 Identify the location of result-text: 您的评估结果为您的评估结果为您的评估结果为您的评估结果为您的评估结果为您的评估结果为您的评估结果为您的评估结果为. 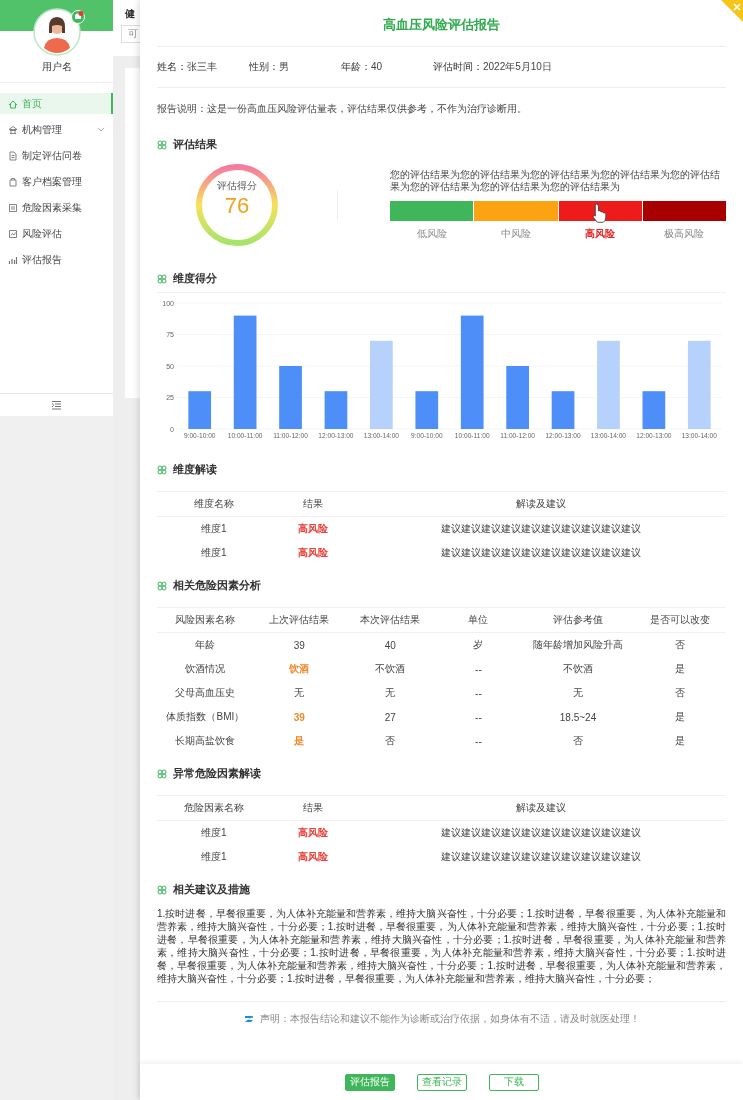
(555, 181).